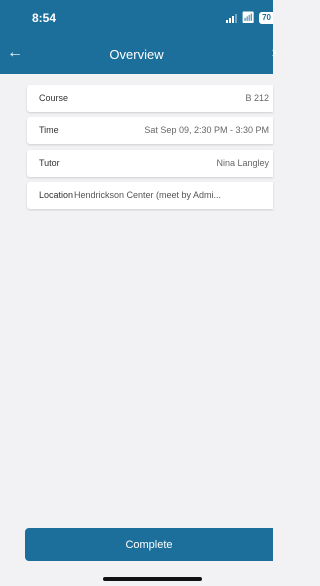 This screenshot has height=586, width=320. I want to click on signal-icon, so click(232, 18).